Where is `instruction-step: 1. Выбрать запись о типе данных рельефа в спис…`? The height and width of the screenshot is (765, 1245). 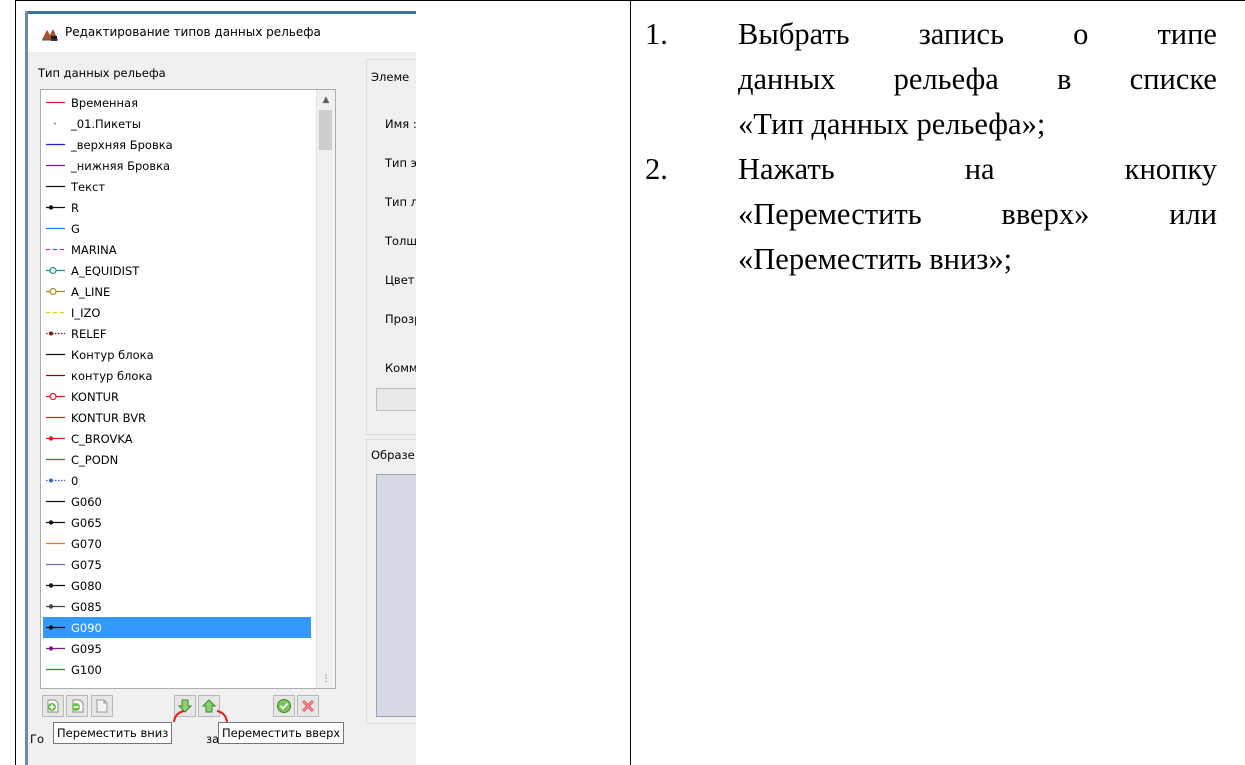 instruction-step: 1. Выбрать запись о типе данных рельефа в спис… is located at coordinates (931, 79).